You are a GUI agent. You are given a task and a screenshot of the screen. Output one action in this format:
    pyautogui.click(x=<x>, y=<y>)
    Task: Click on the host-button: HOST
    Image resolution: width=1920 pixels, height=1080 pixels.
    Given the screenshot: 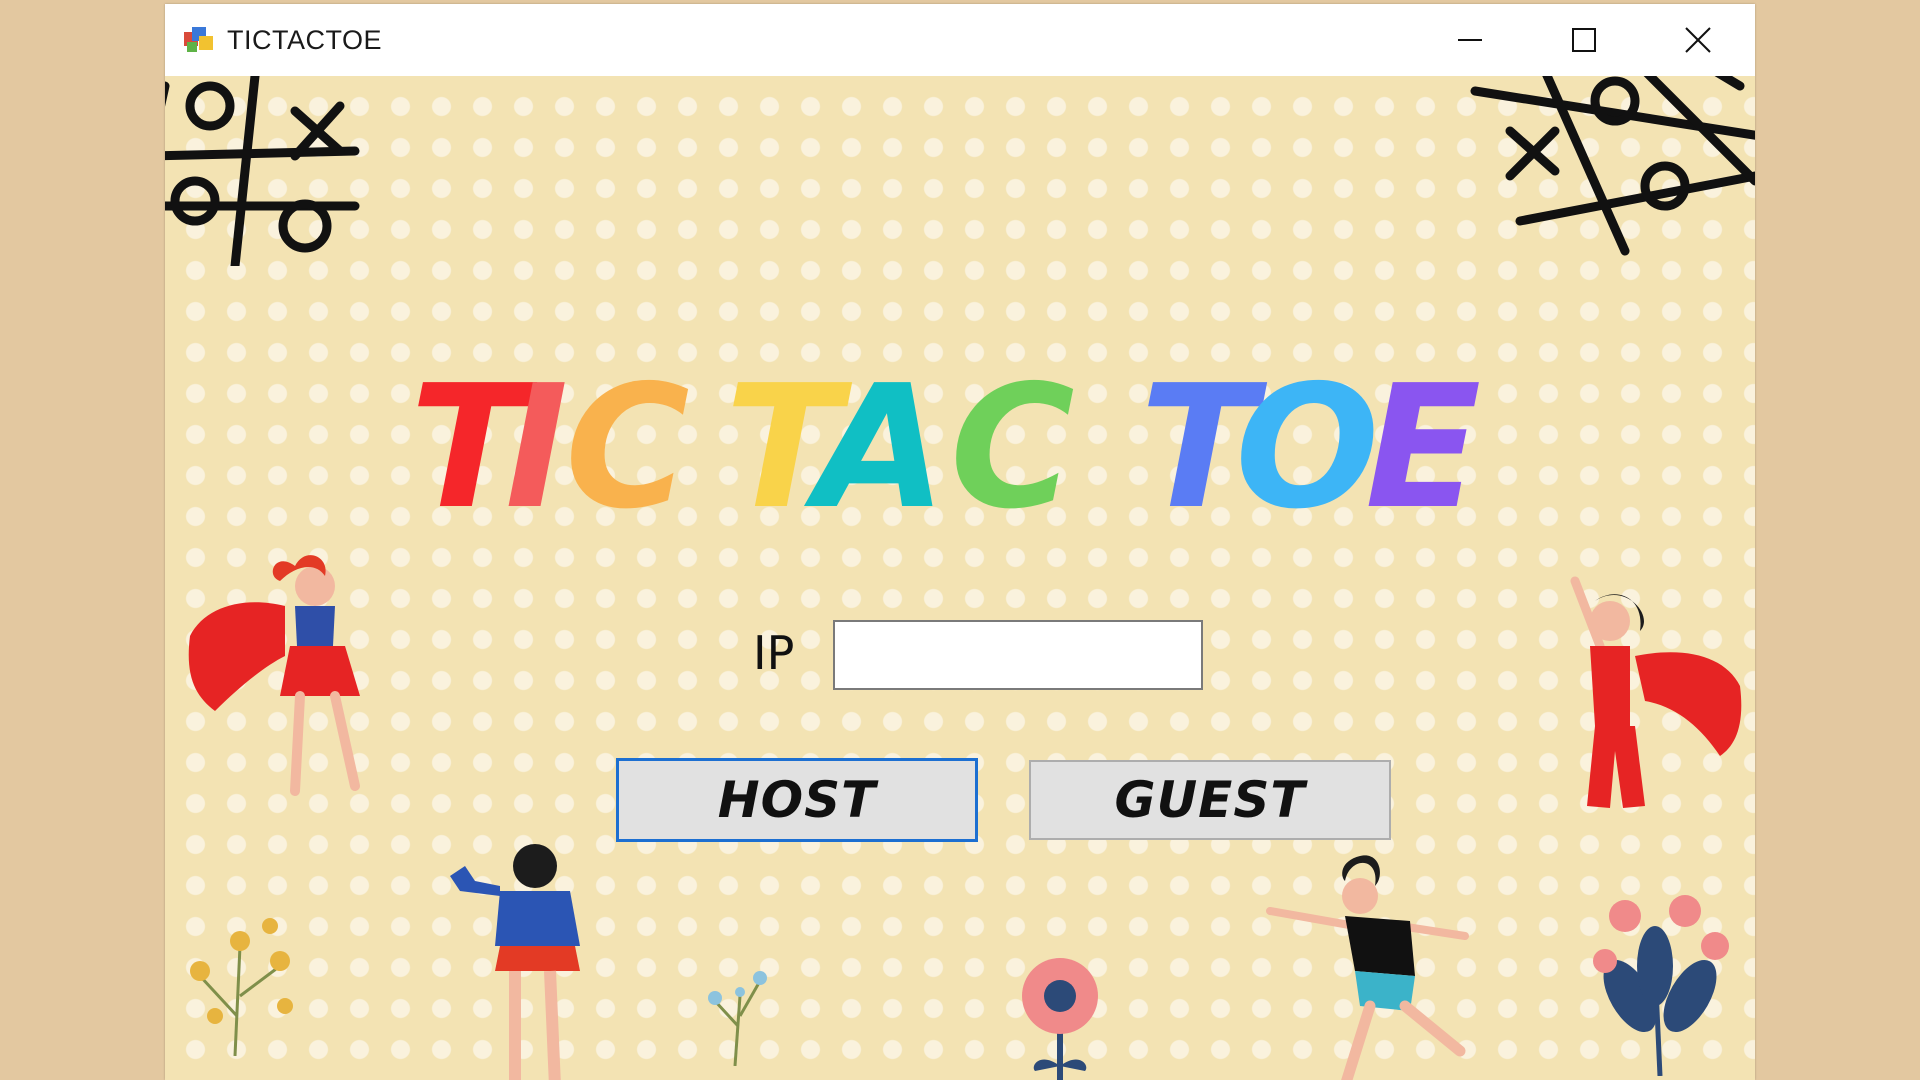 What is the action you would take?
    pyautogui.click(x=797, y=800)
    